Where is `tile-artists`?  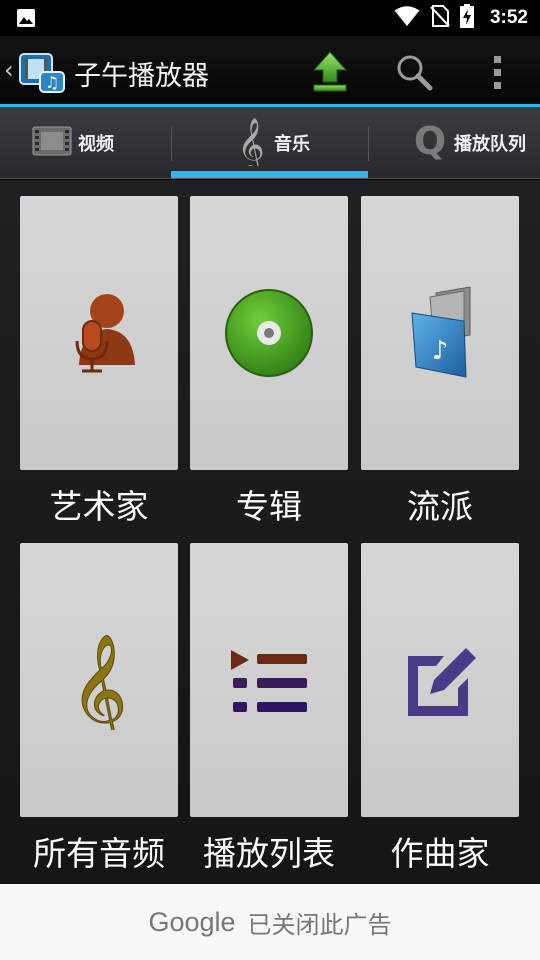 tile-artists is located at coordinates (99, 333).